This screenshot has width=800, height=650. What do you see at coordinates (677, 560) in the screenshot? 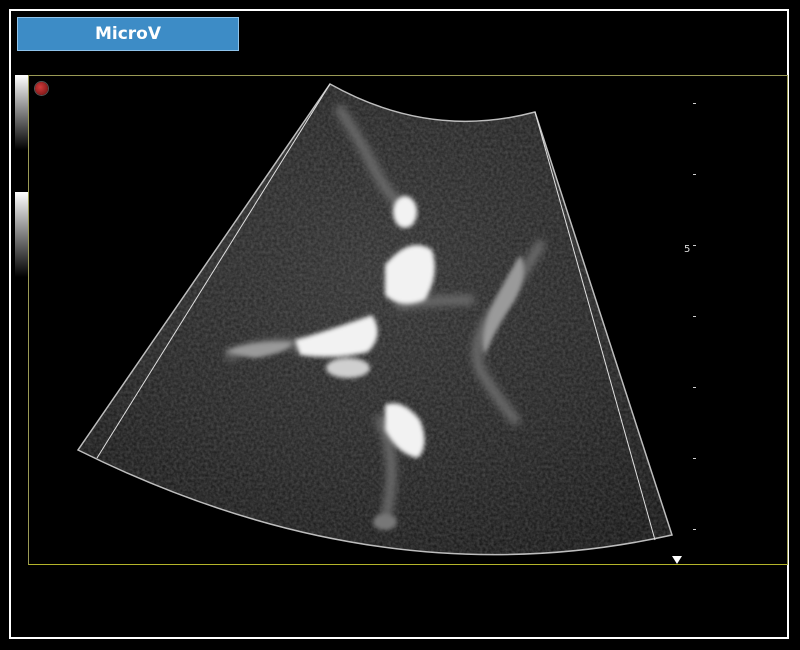
I see `focus-marker-icon` at bounding box center [677, 560].